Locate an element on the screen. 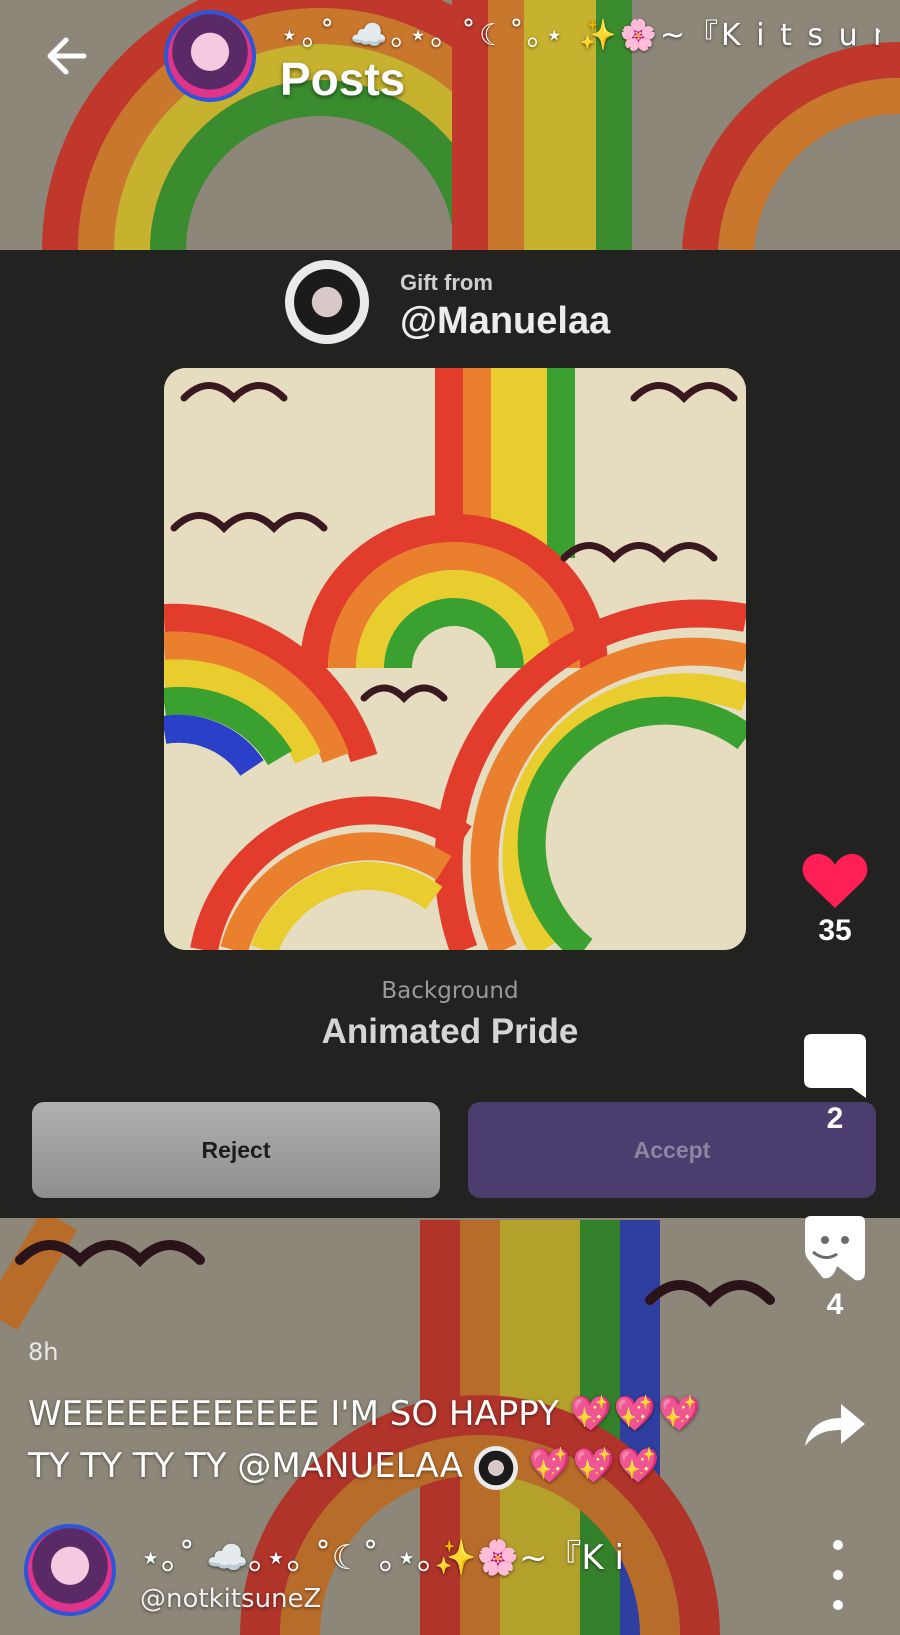 This screenshot has width=900, height=1635. share-arrow-icon is located at coordinates (835, 1425).